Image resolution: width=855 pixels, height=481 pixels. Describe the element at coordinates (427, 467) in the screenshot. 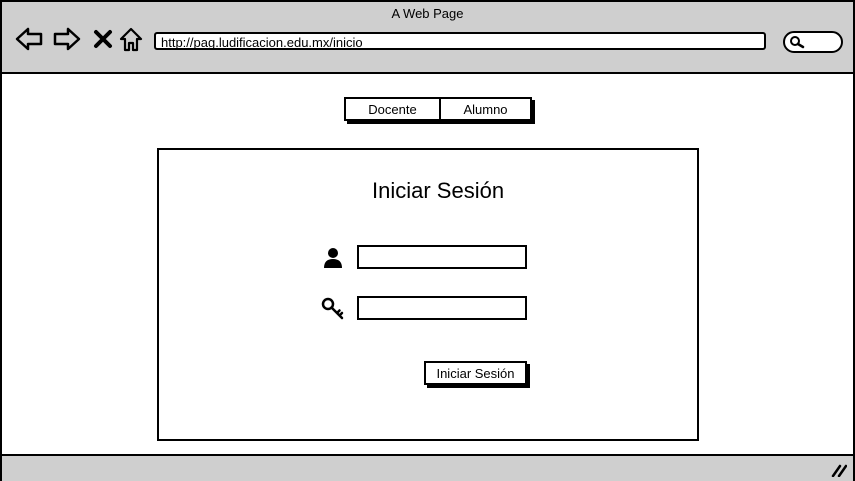

I see `browser-statusbar` at that location.